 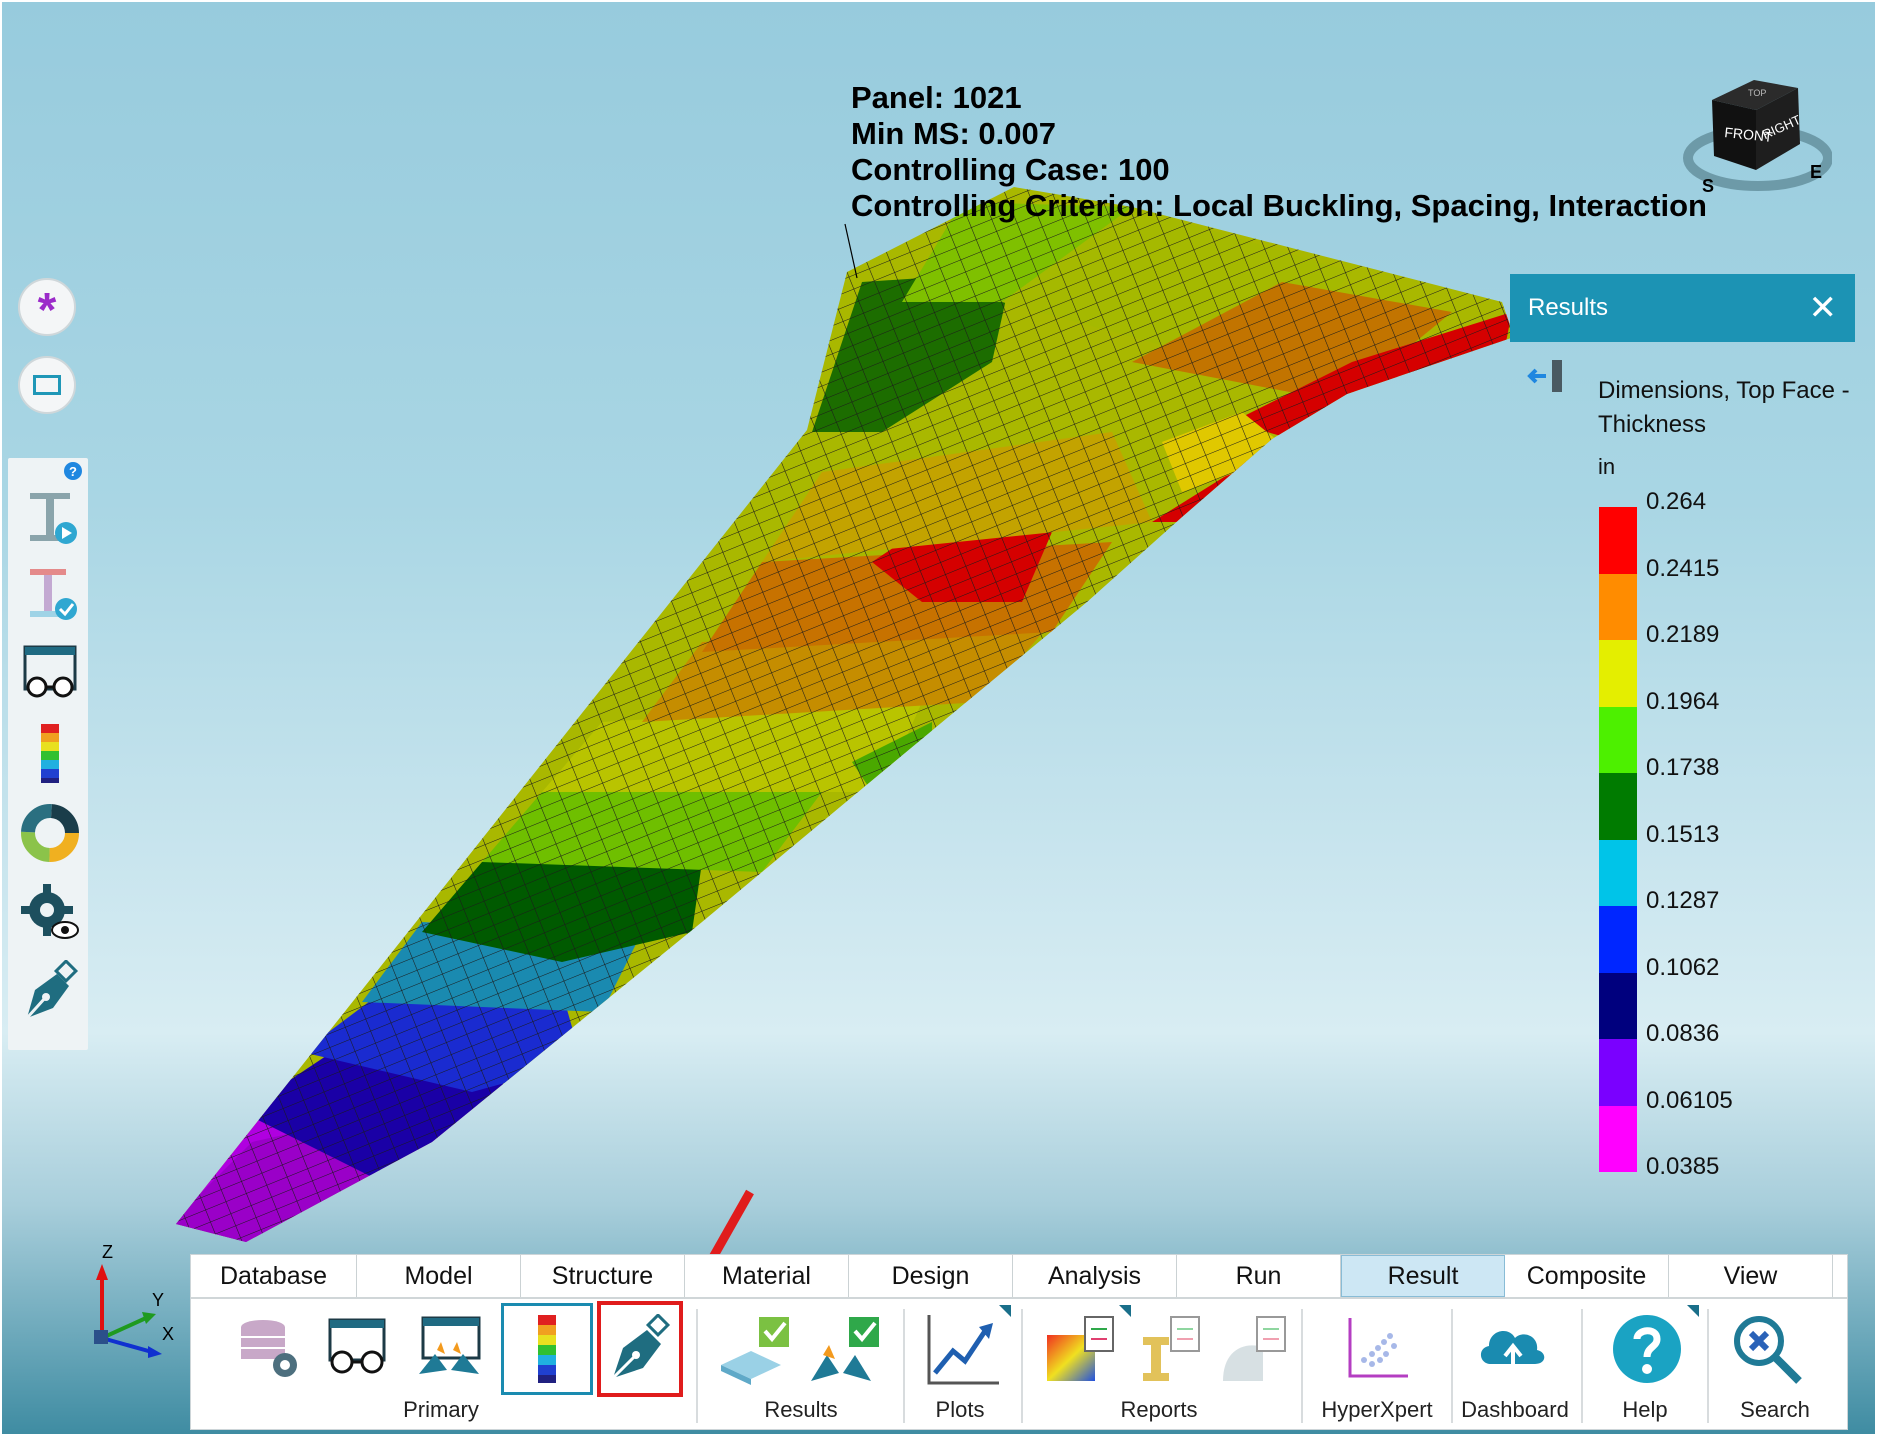 I want to click on annotation-panel: Panel: 1021, so click(x=936, y=97).